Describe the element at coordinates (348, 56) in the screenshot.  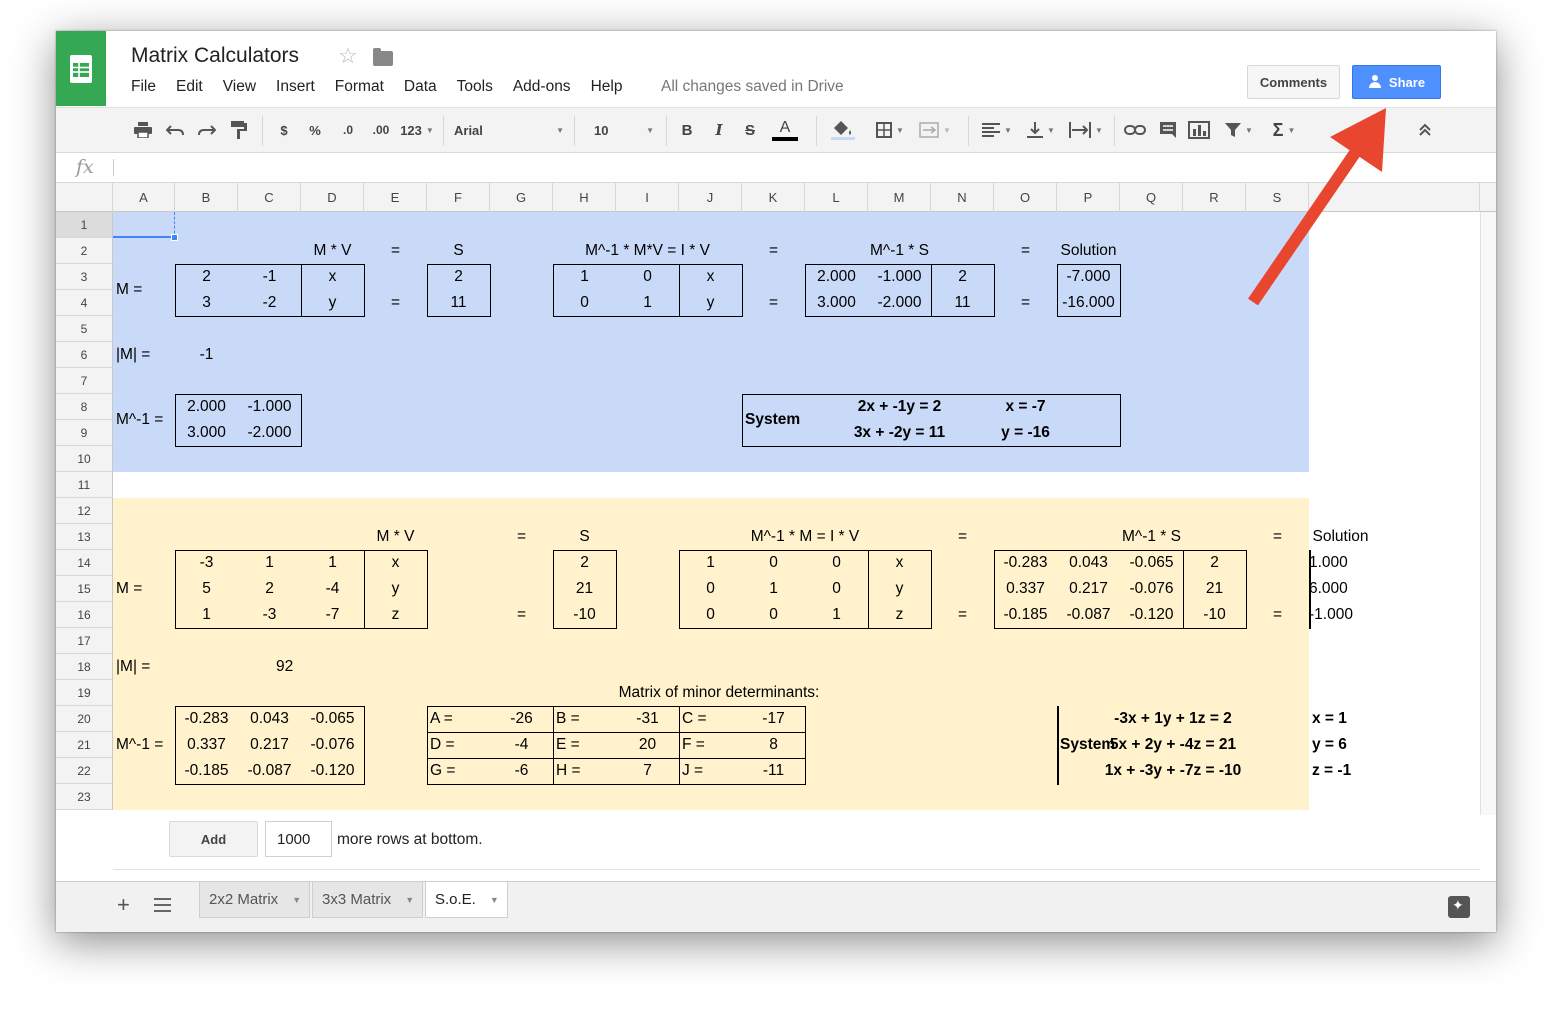
I see `star-icon: ☆` at that location.